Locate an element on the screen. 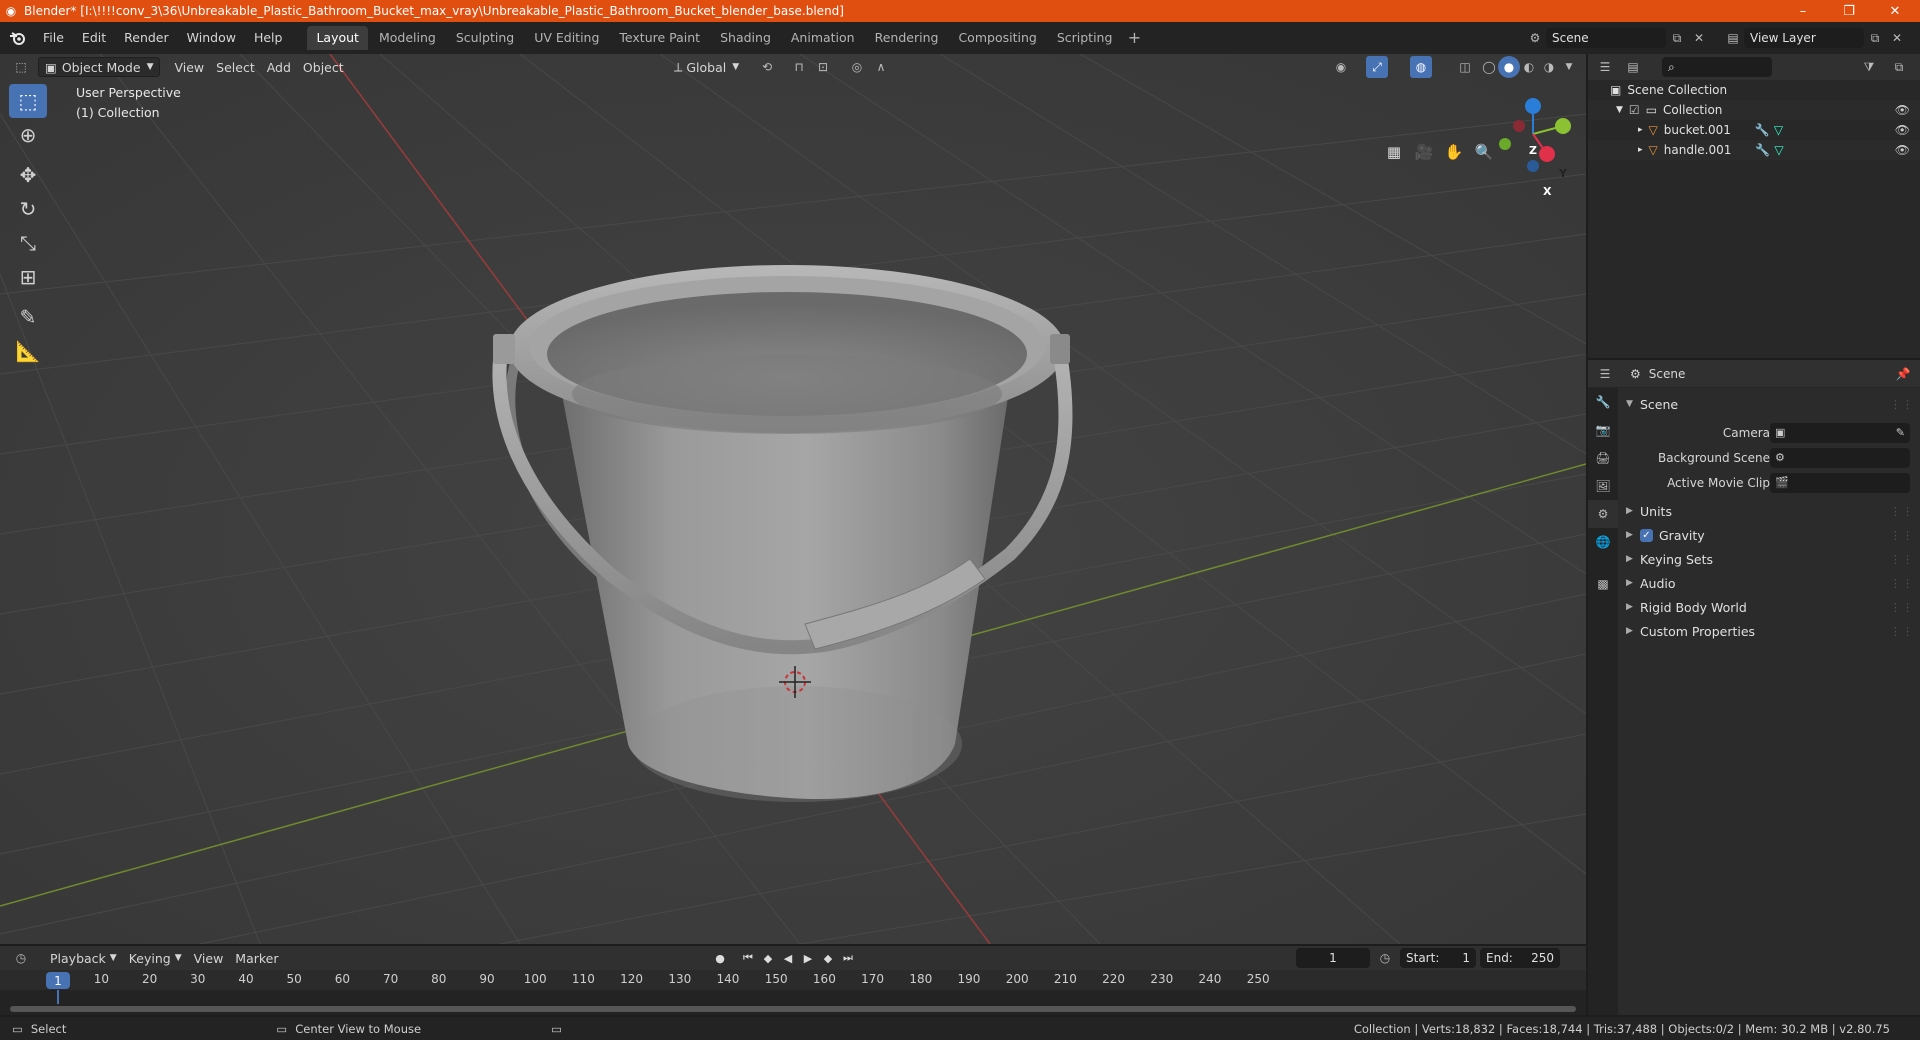  jump-next-keyframe-icon: ◆ is located at coordinates (828, 958).